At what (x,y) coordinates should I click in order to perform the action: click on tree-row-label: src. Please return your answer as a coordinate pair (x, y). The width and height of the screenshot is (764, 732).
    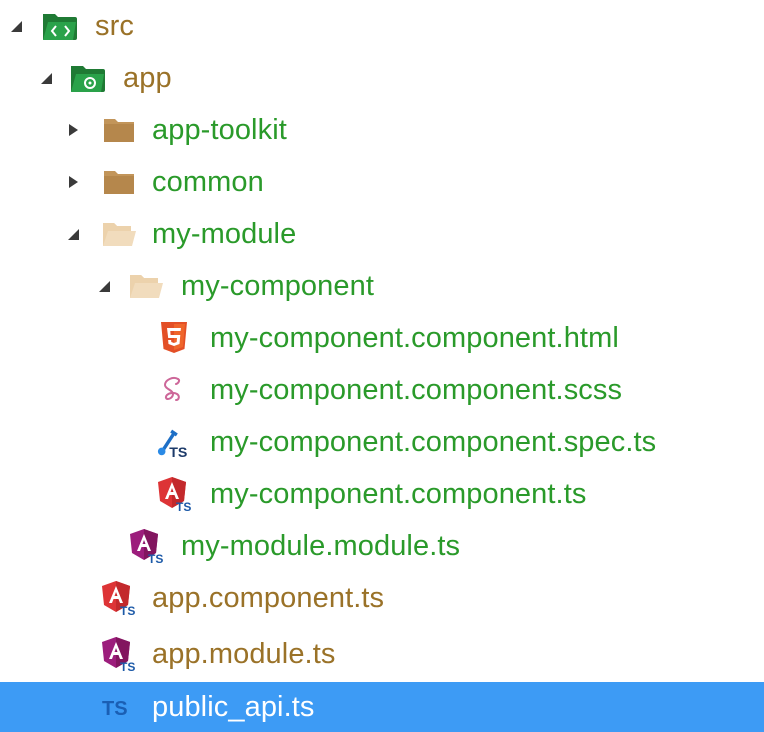
    Looking at the image, I should click on (114, 26).